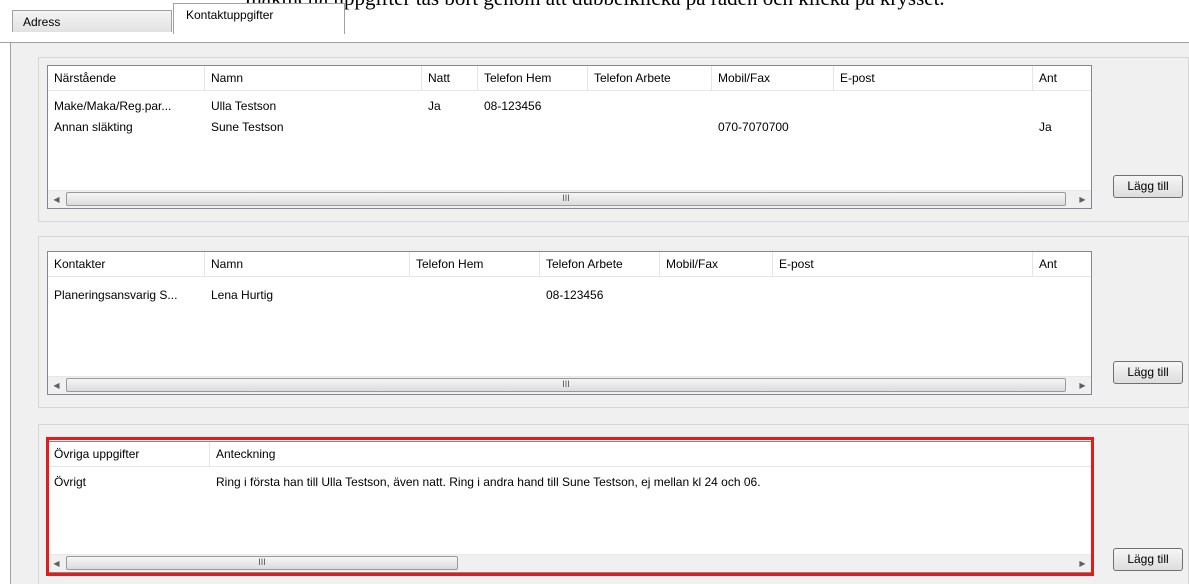  What do you see at coordinates (242, 295) in the screenshot?
I see `cell-namn: Lena Hurtig` at bounding box center [242, 295].